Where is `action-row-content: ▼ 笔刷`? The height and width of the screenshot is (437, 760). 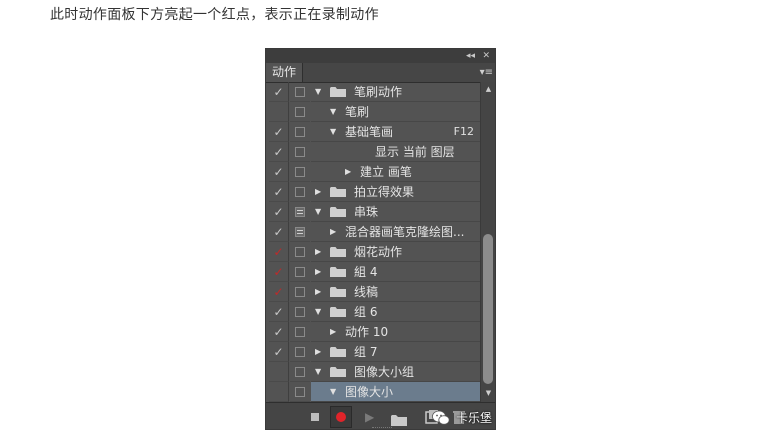 action-row-content: ▼ 笔刷 is located at coordinates (395, 112).